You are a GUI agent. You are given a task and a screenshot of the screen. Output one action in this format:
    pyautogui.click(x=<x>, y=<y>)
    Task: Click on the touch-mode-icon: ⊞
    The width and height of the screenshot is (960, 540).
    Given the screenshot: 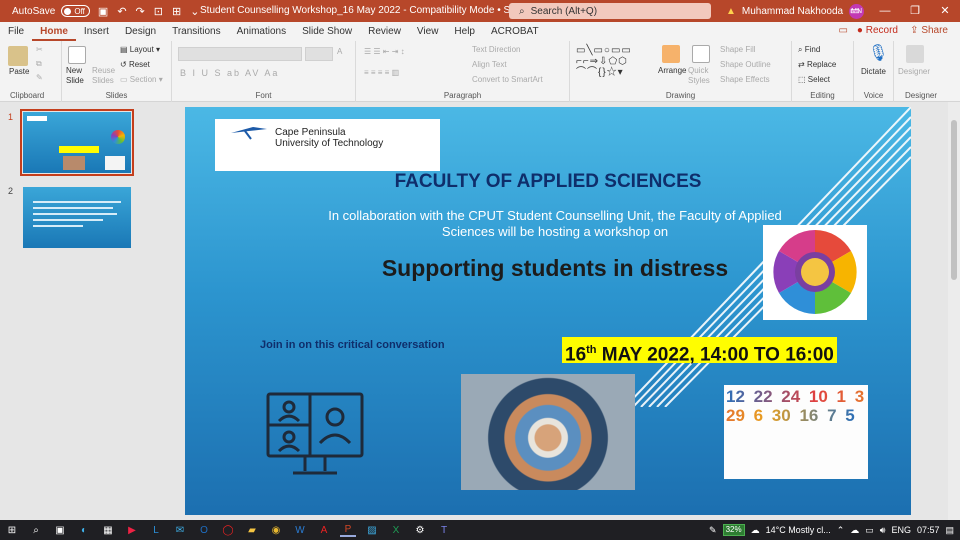 What is the action you would take?
    pyautogui.click(x=176, y=11)
    